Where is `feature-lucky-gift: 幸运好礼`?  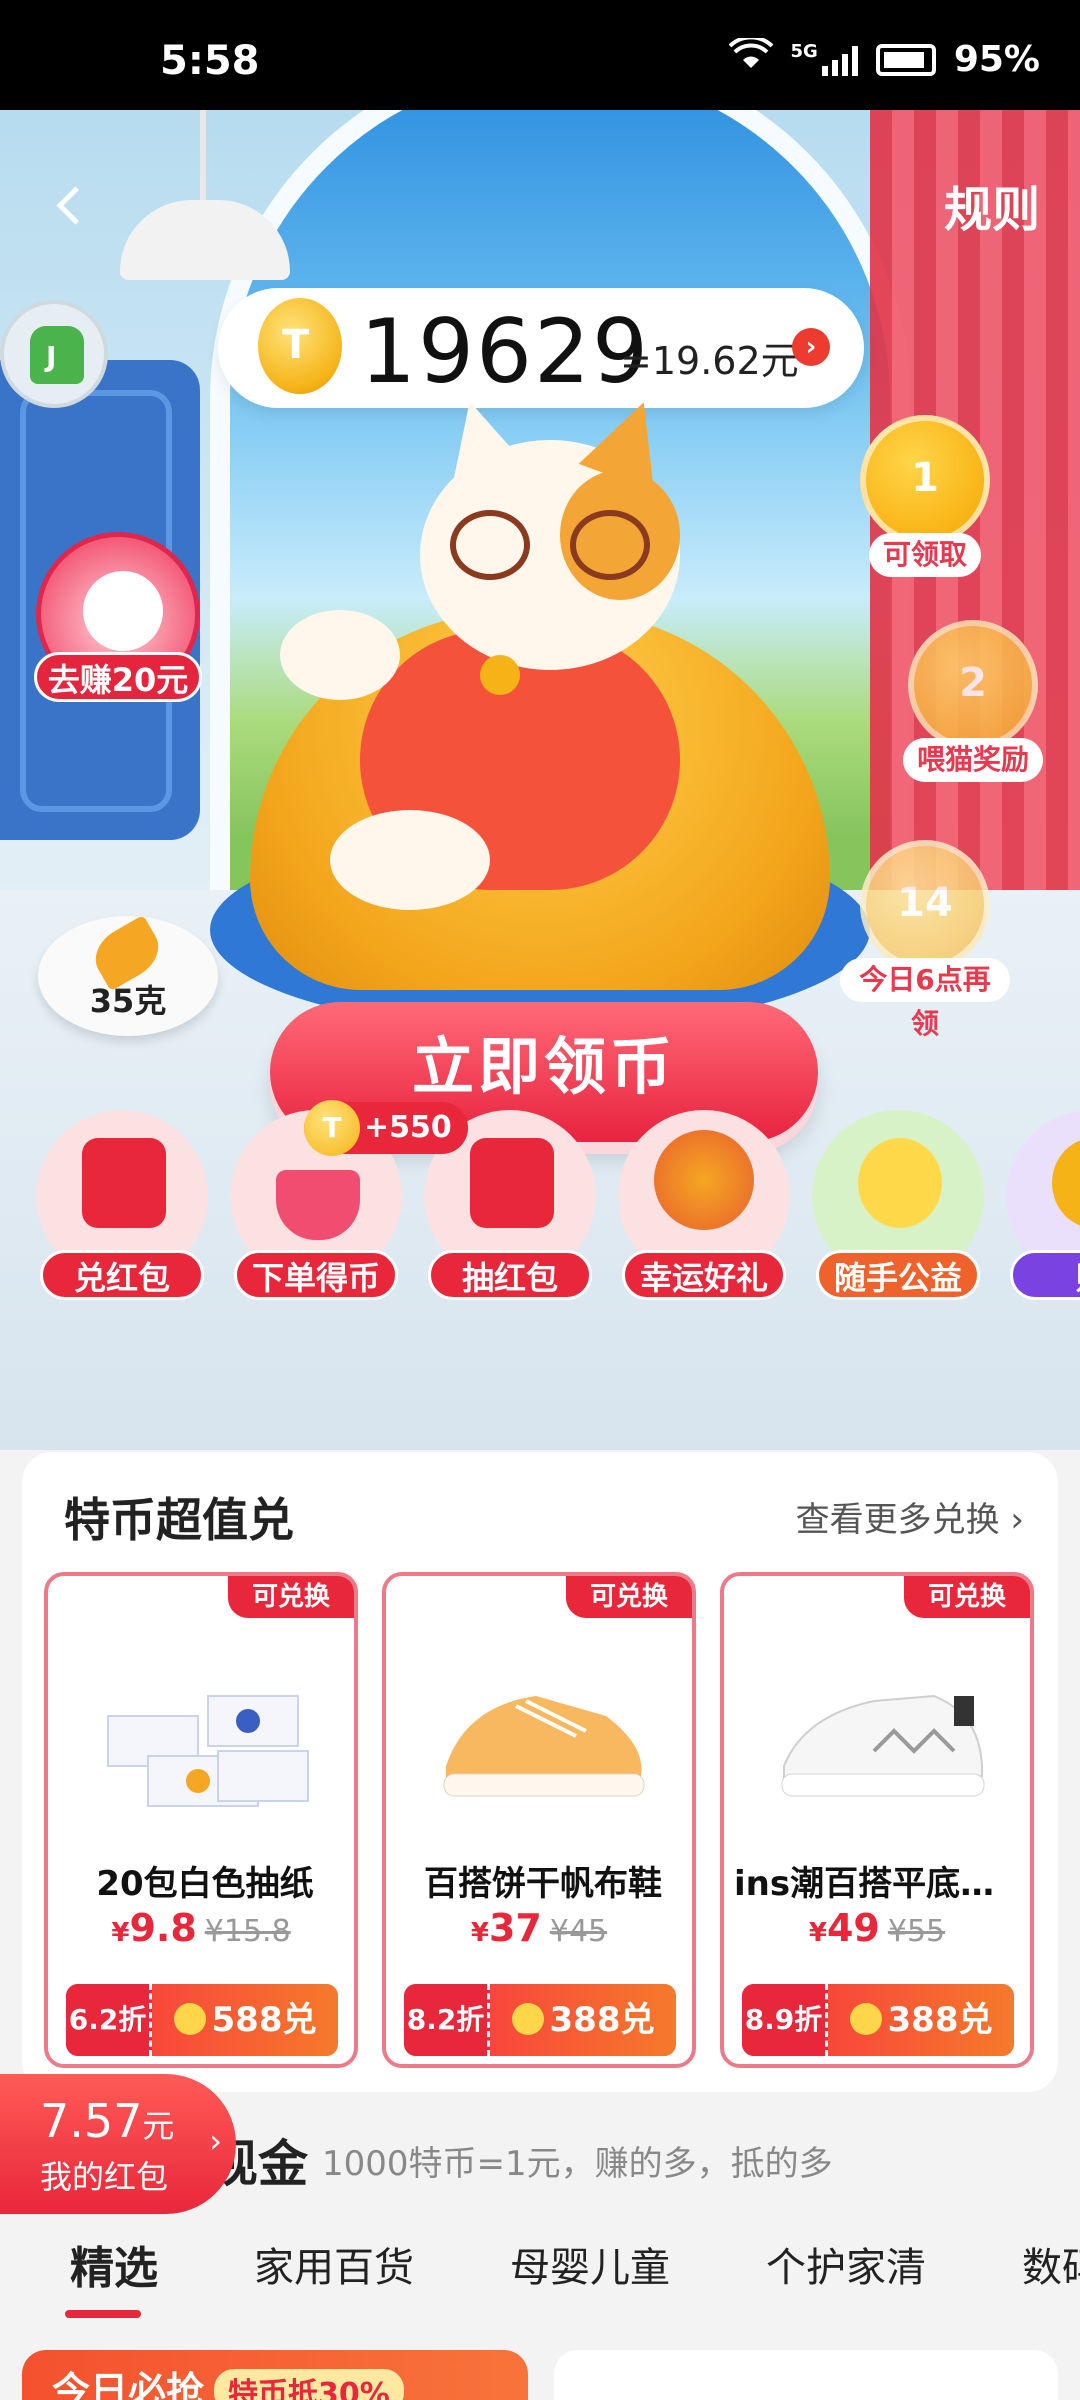
feature-lucky-gift: 幸运好礼 is located at coordinates (704, 1220).